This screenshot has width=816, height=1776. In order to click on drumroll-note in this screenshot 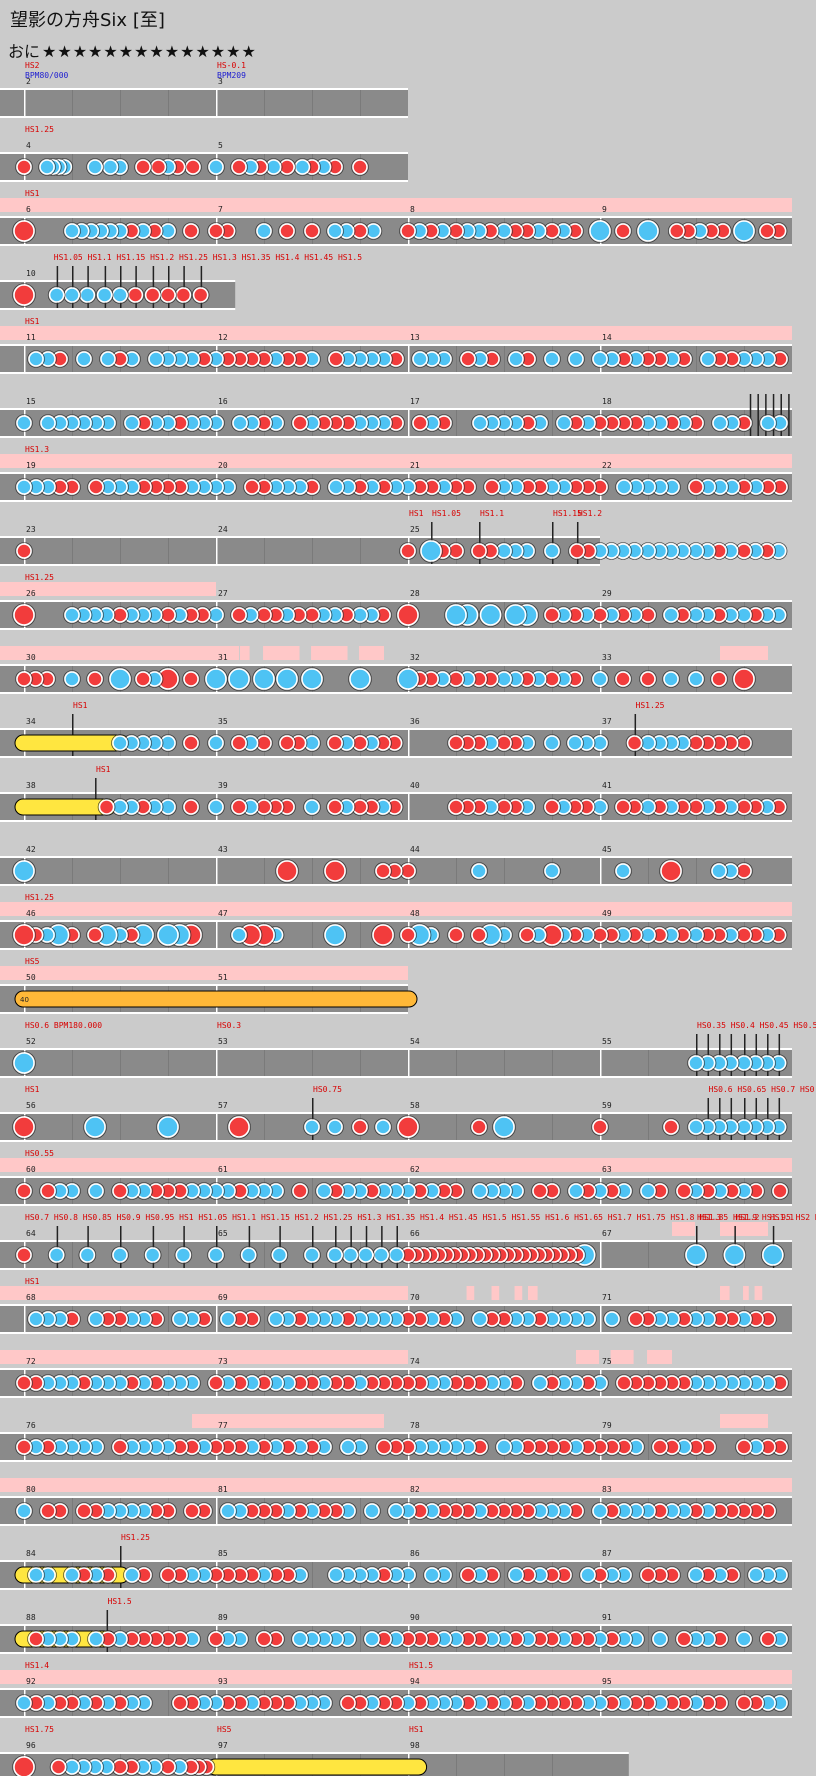, I will do `click(72, 743)`.